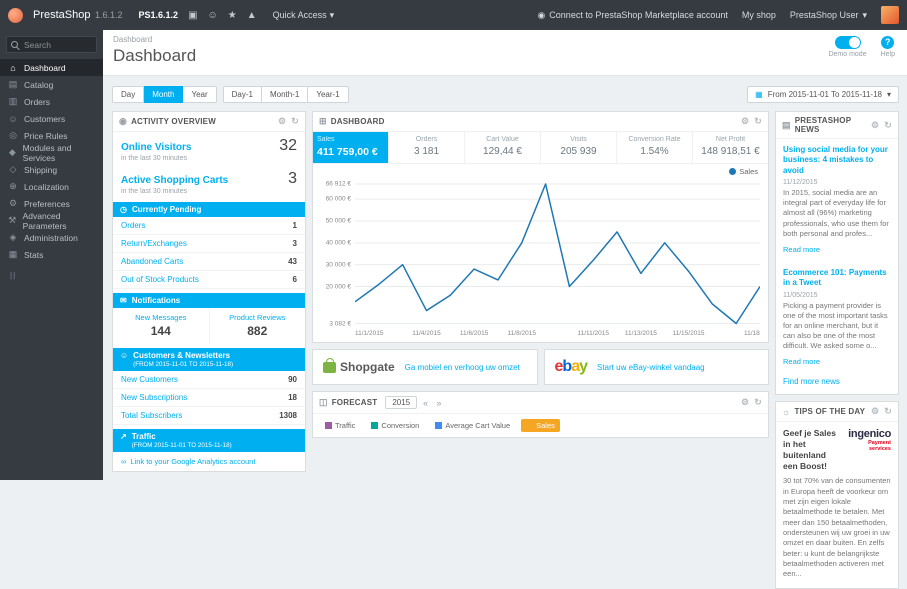  Describe the element at coordinates (51, 118) in the screenshot. I see `sidebar-item-customers: ☺ Customers` at that location.